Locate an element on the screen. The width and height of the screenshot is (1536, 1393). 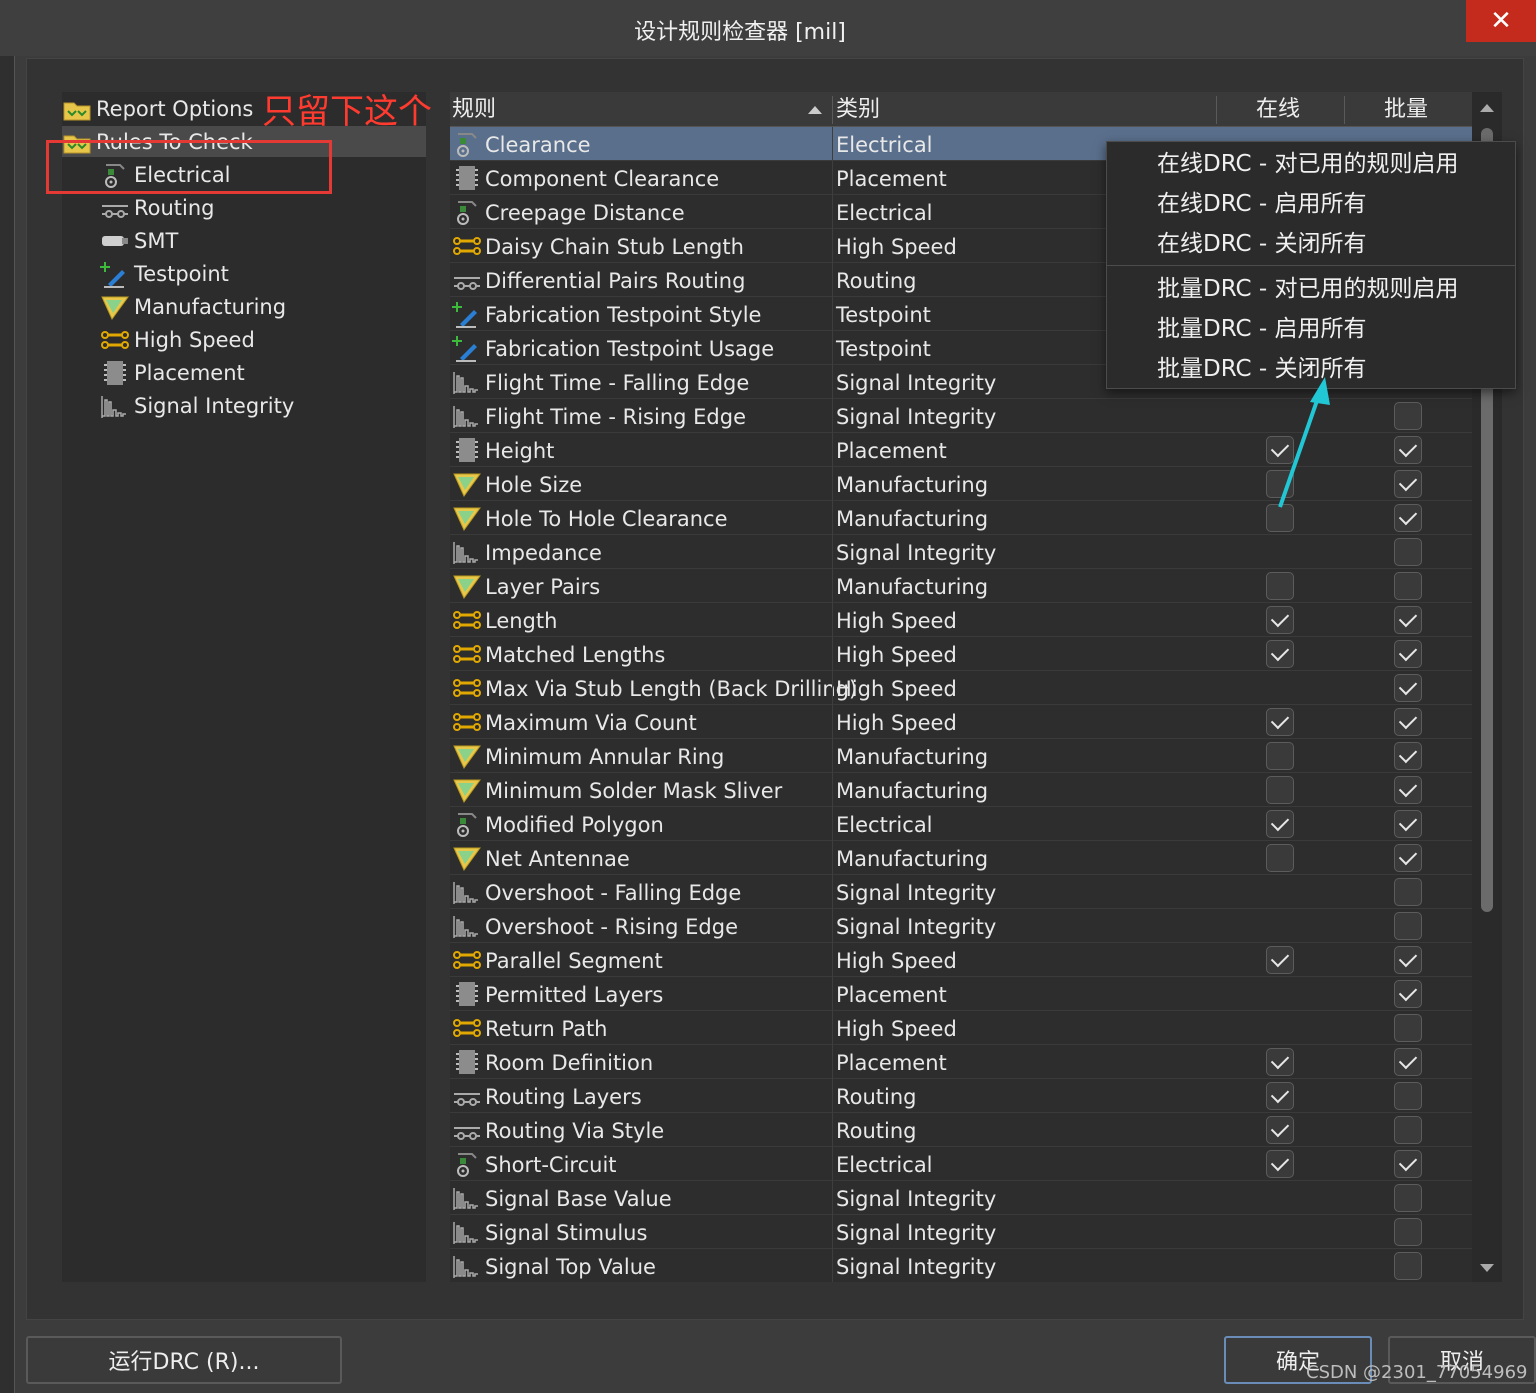
tree-item-smt: SMT is located at coordinates (139, 240).